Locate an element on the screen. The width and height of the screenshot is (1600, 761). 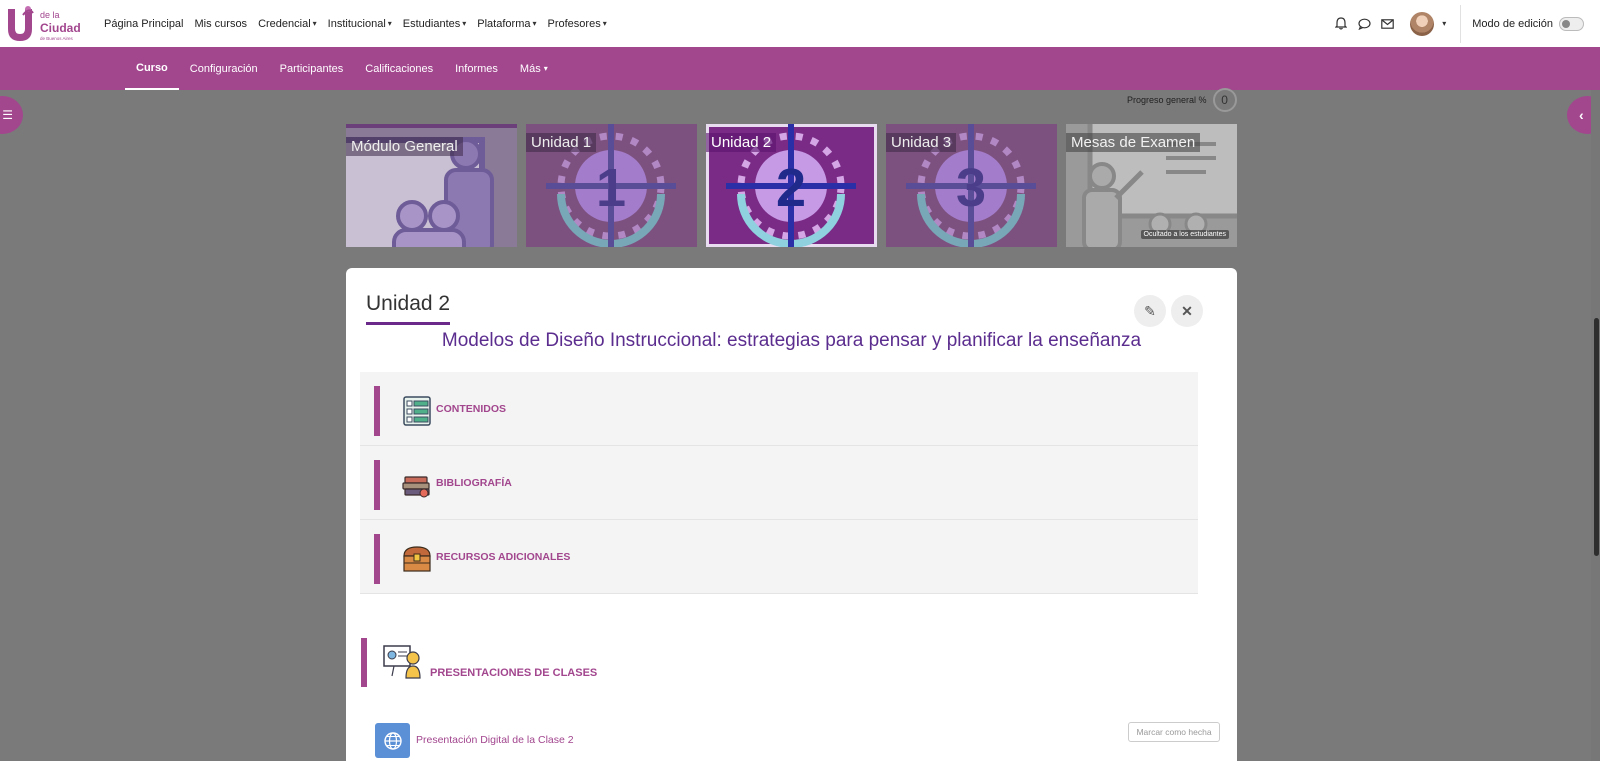
subsection-label: BIBLIOGRAFÍA is located at coordinates (474, 483).